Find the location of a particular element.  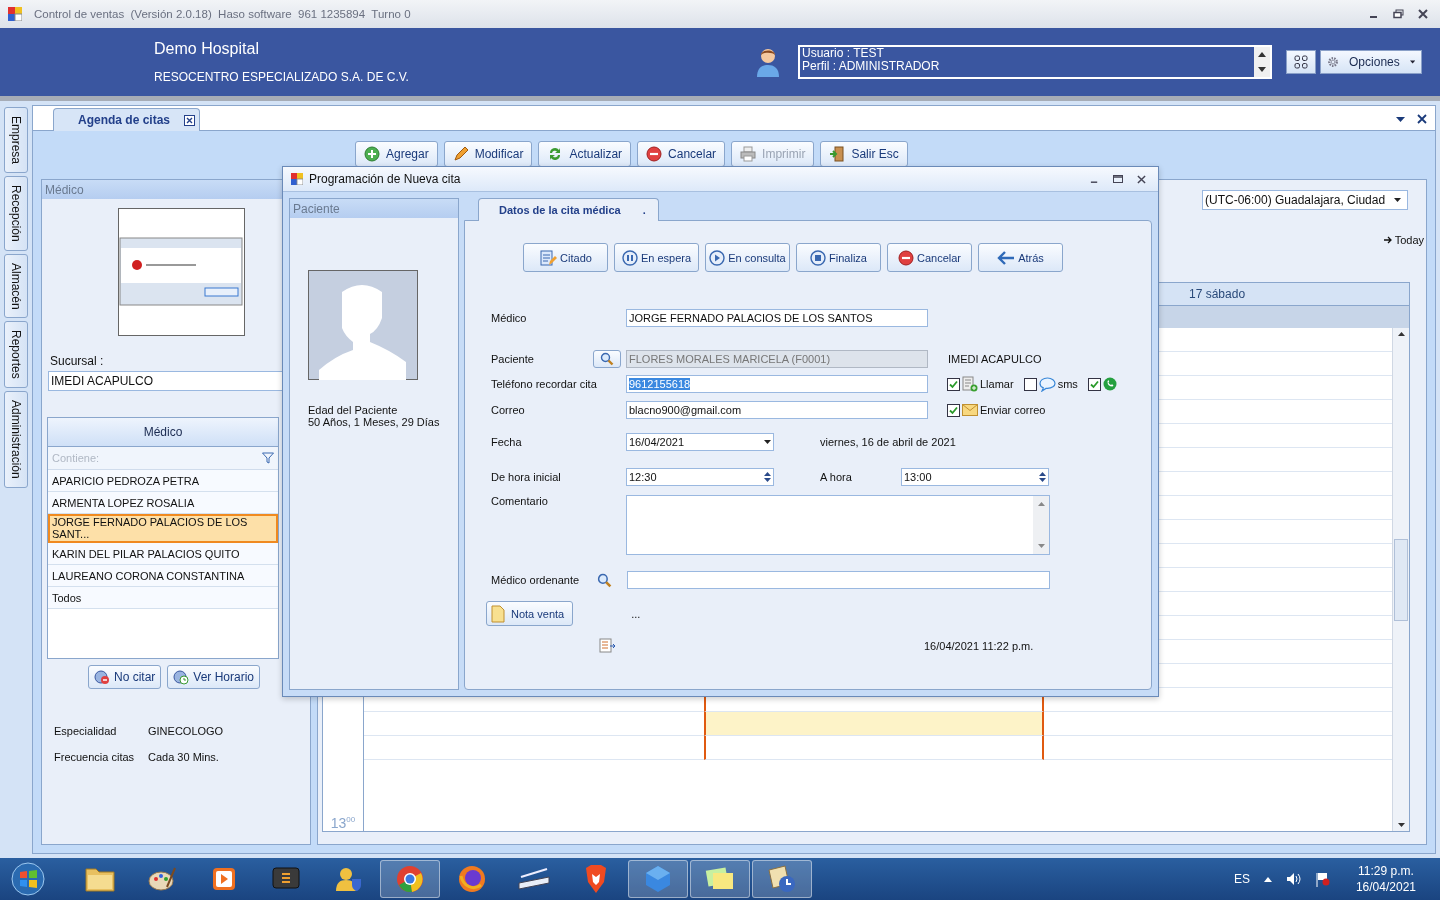

doctor-list-item: Todos is located at coordinates (163, 598).